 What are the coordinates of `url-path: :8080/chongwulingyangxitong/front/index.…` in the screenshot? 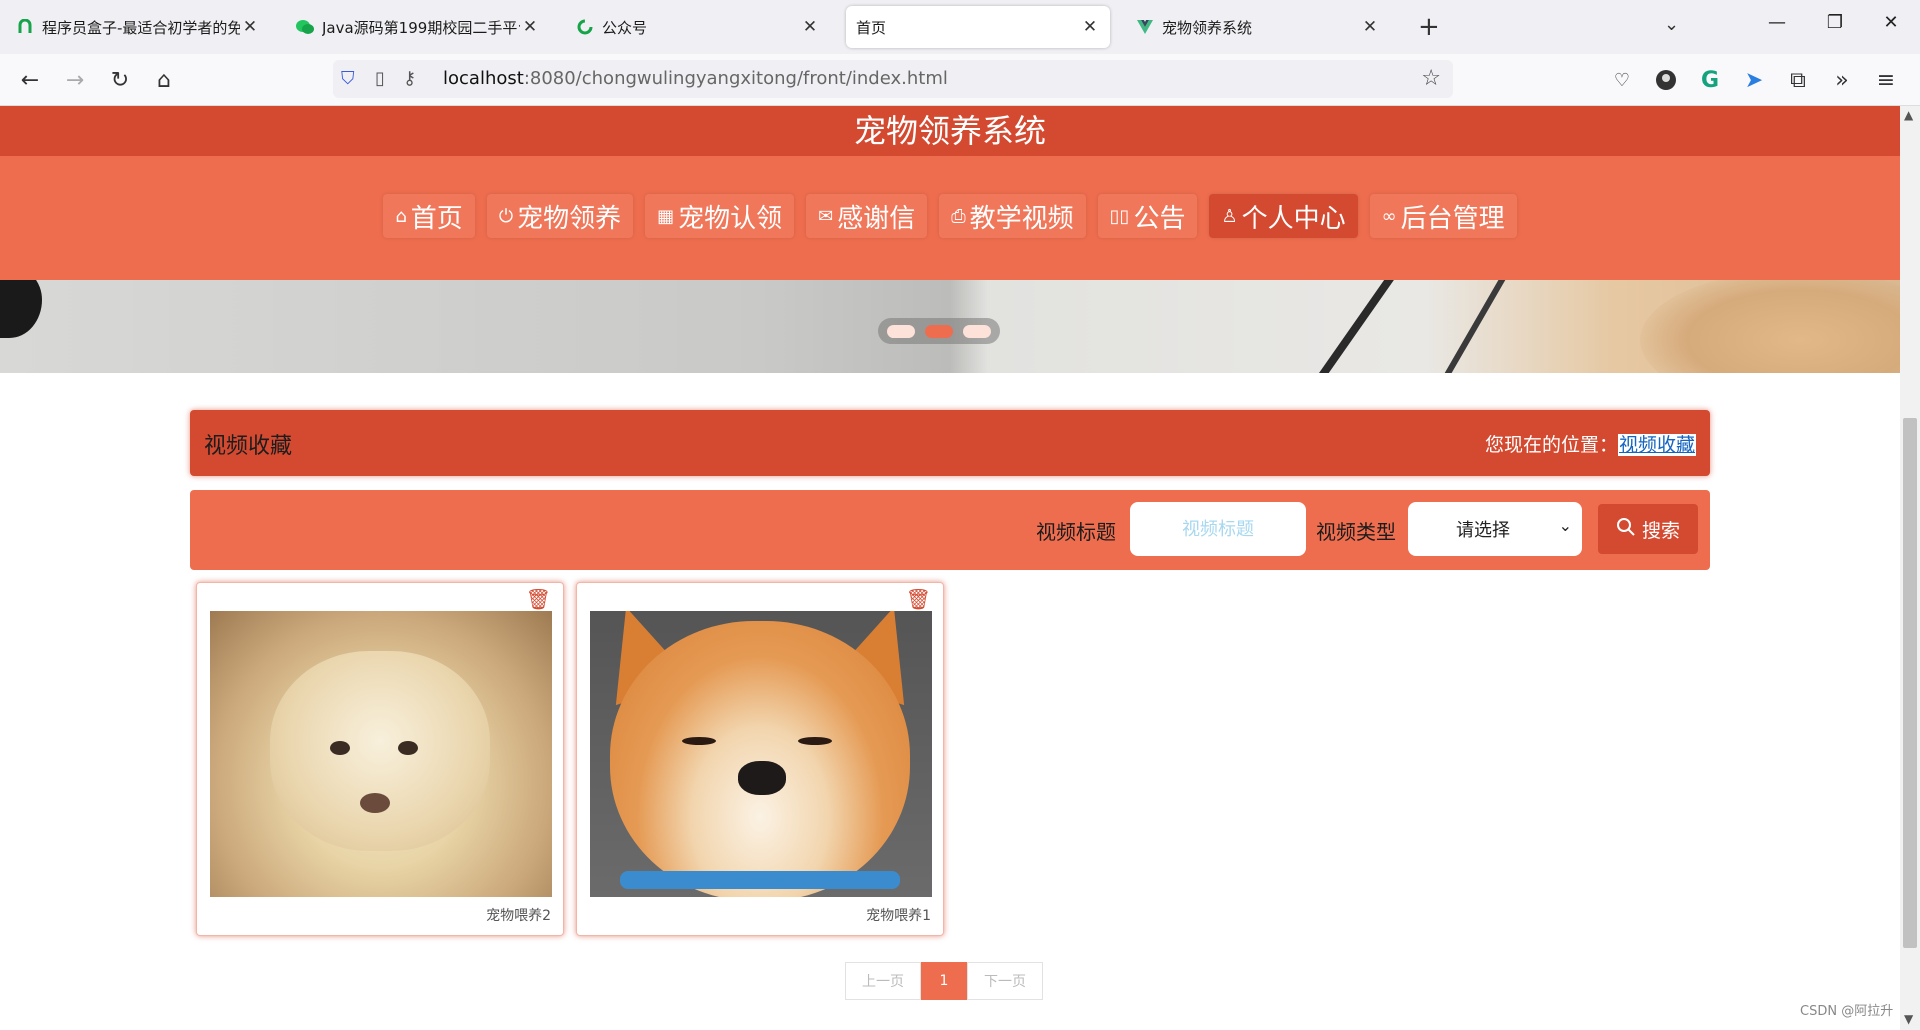 It's located at (735, 78).